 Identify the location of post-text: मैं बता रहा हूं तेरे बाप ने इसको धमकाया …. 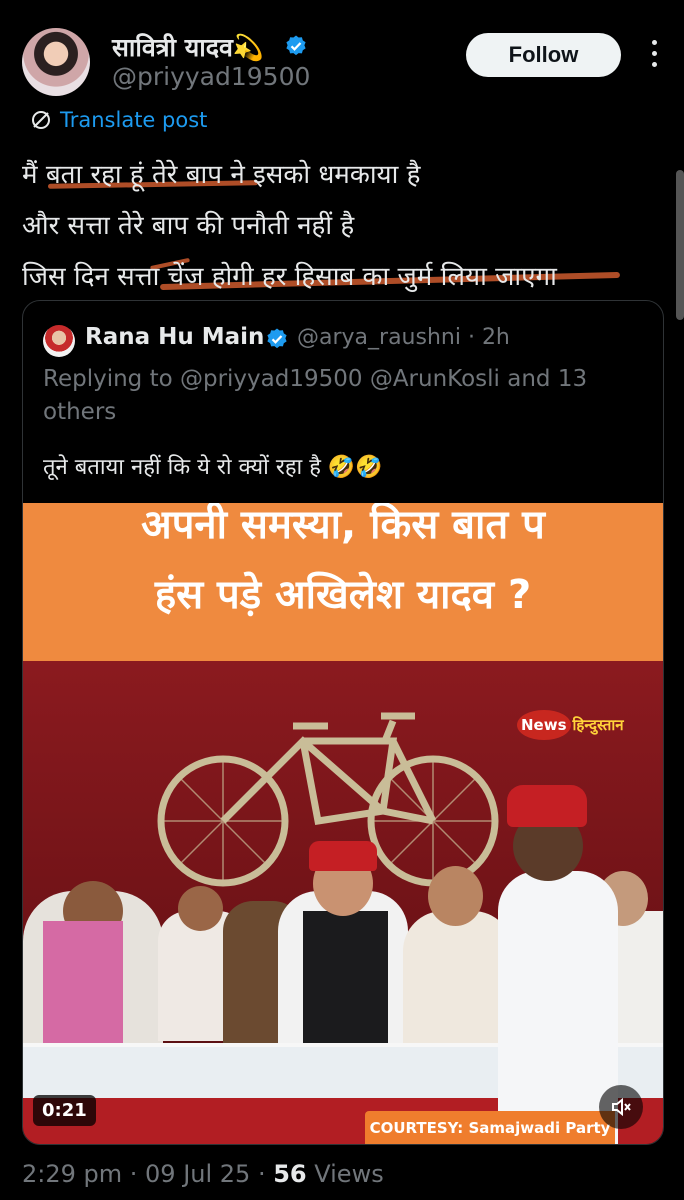
(289, 226).